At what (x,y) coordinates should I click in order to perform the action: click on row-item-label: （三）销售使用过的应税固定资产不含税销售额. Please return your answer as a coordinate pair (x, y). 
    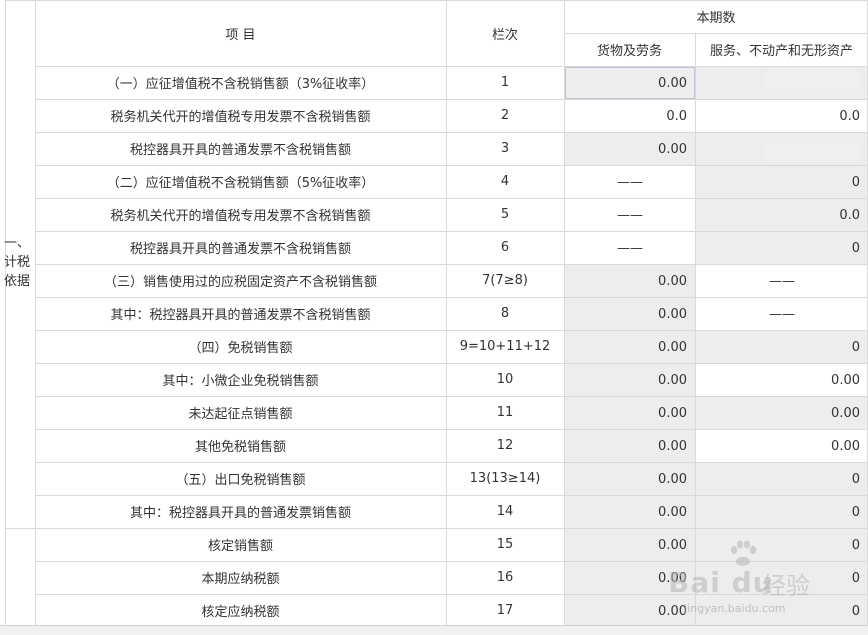
    Looking at the image, I should click on (240, 282).